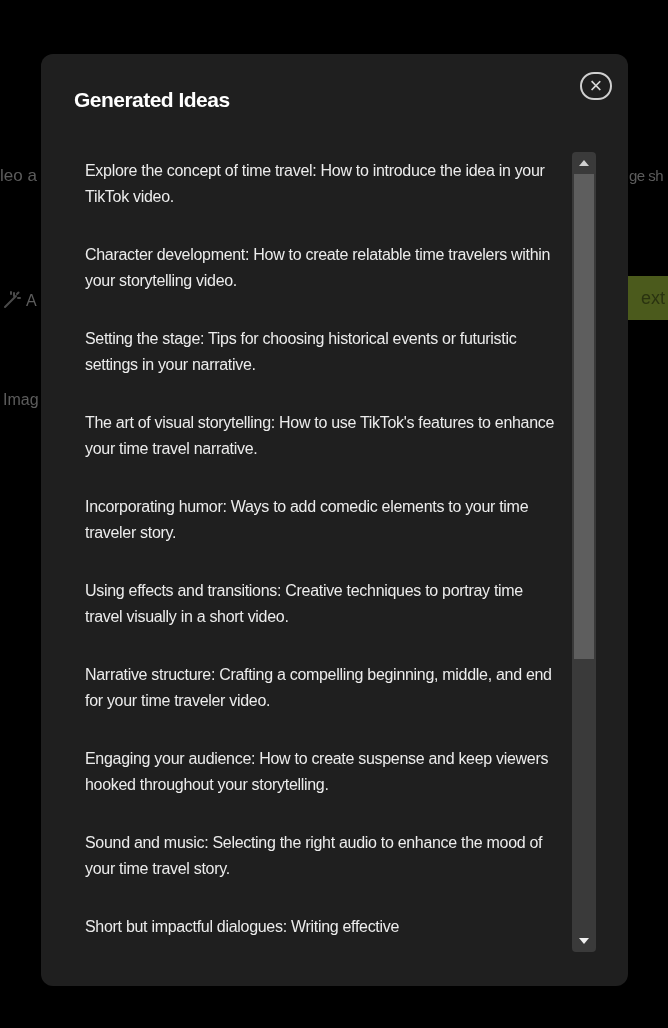 Image resolution: width=668 pixels, height=1028 pixels. Describe the element at coordinates (584, 416) in the screenshot. I see `scrollbar-thumb` at that location.